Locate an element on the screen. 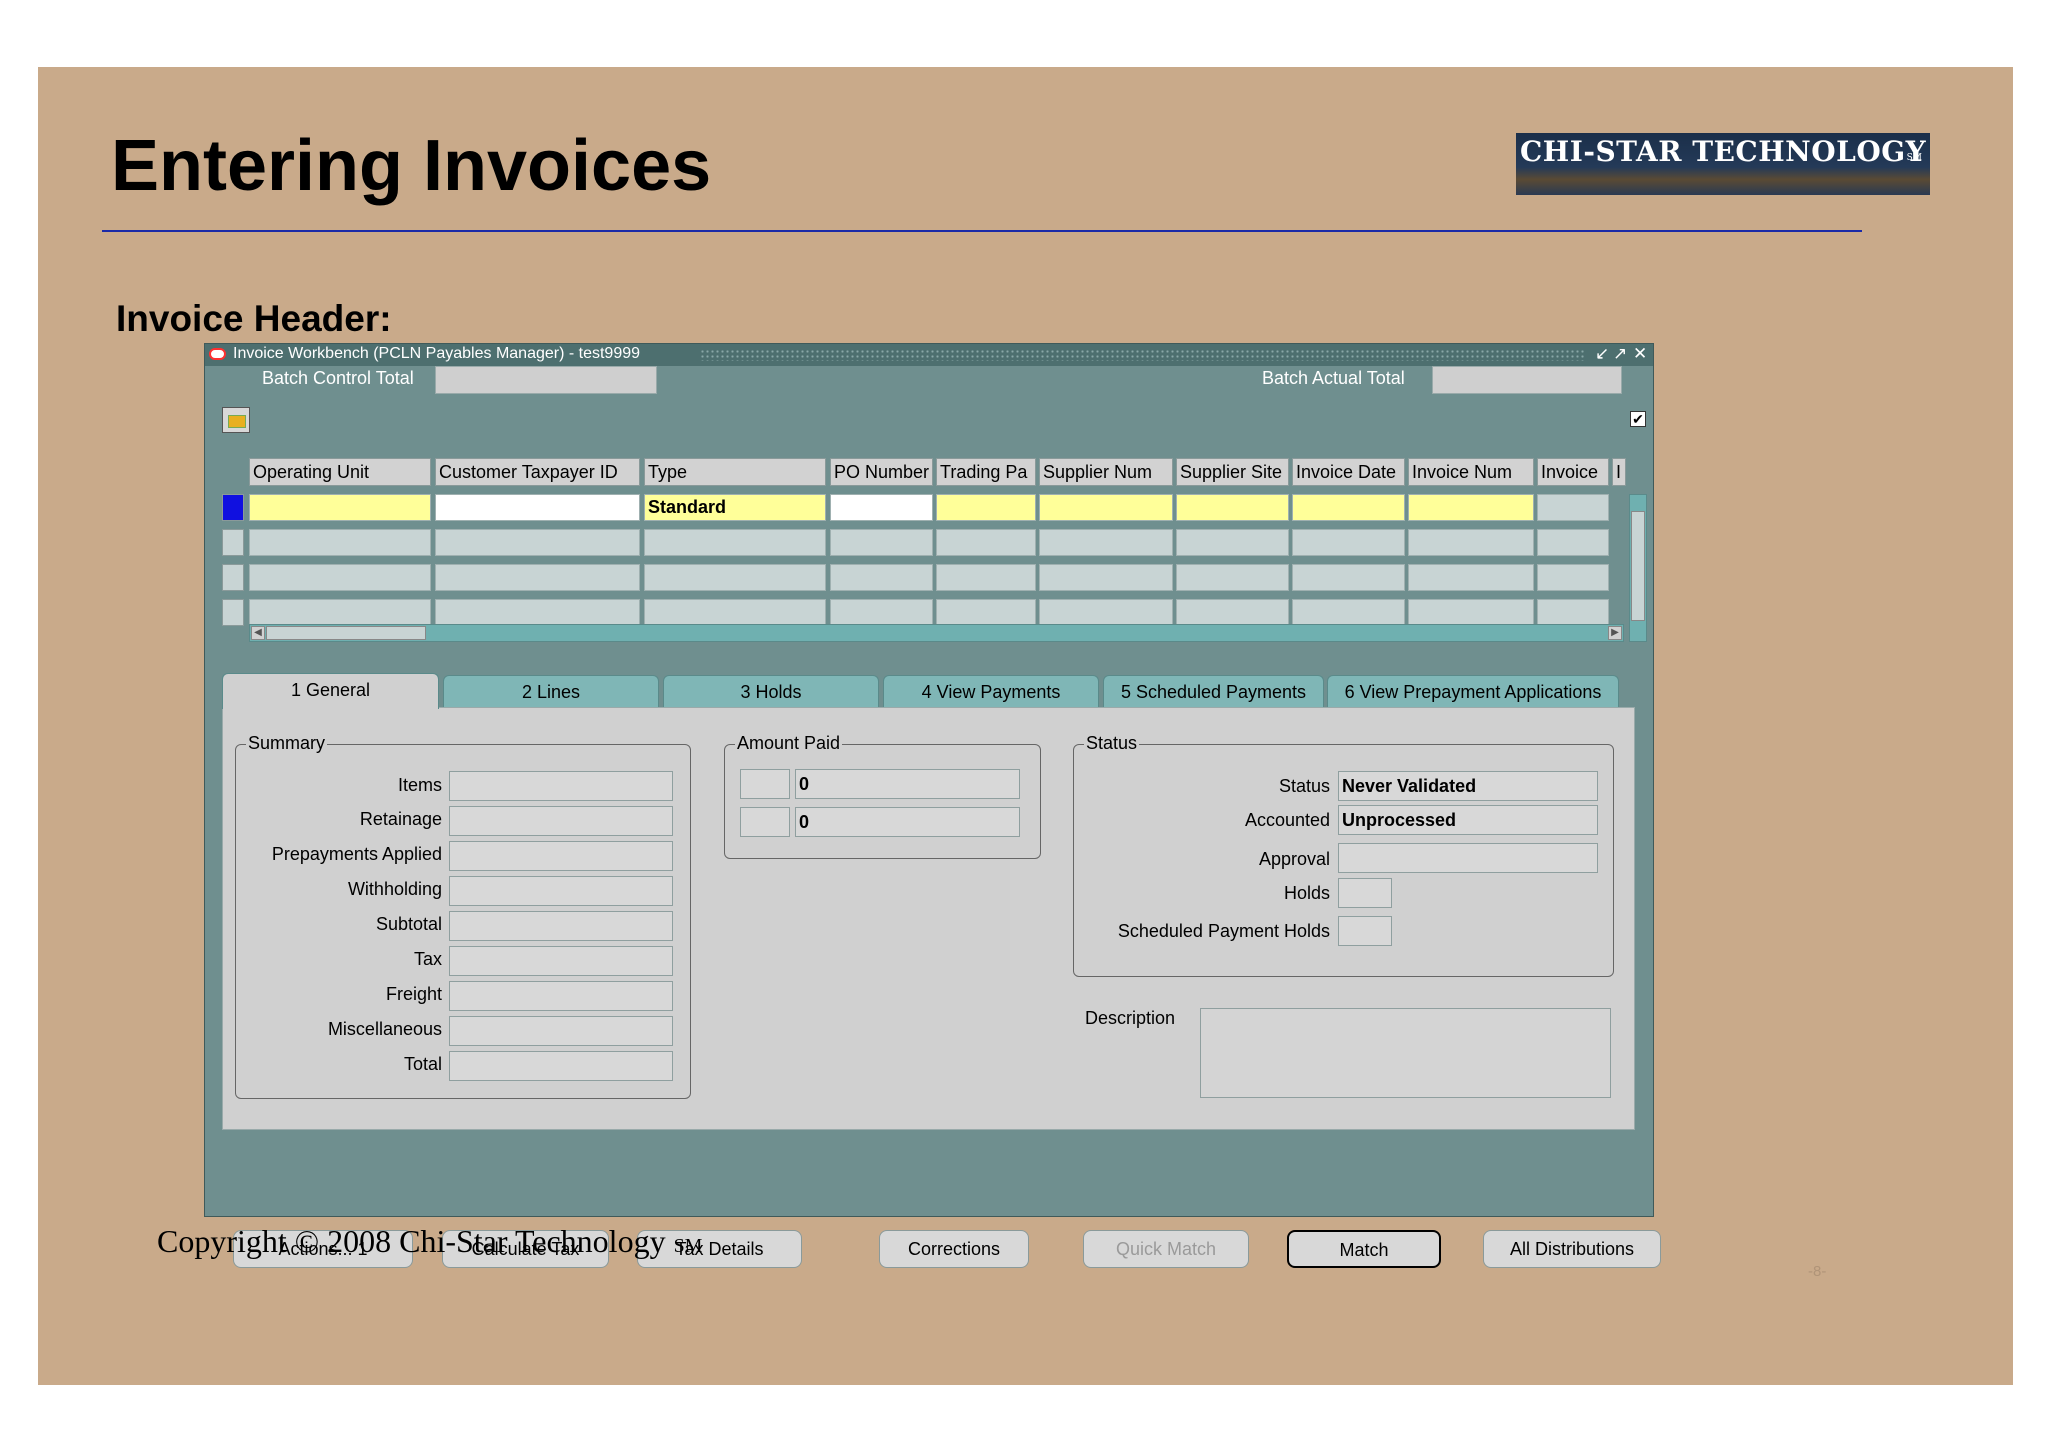 Image resolution: width=2048 pixels, height=1447 pixels. accounted-field: Unprocessed is located at coordinates (1468, 820).